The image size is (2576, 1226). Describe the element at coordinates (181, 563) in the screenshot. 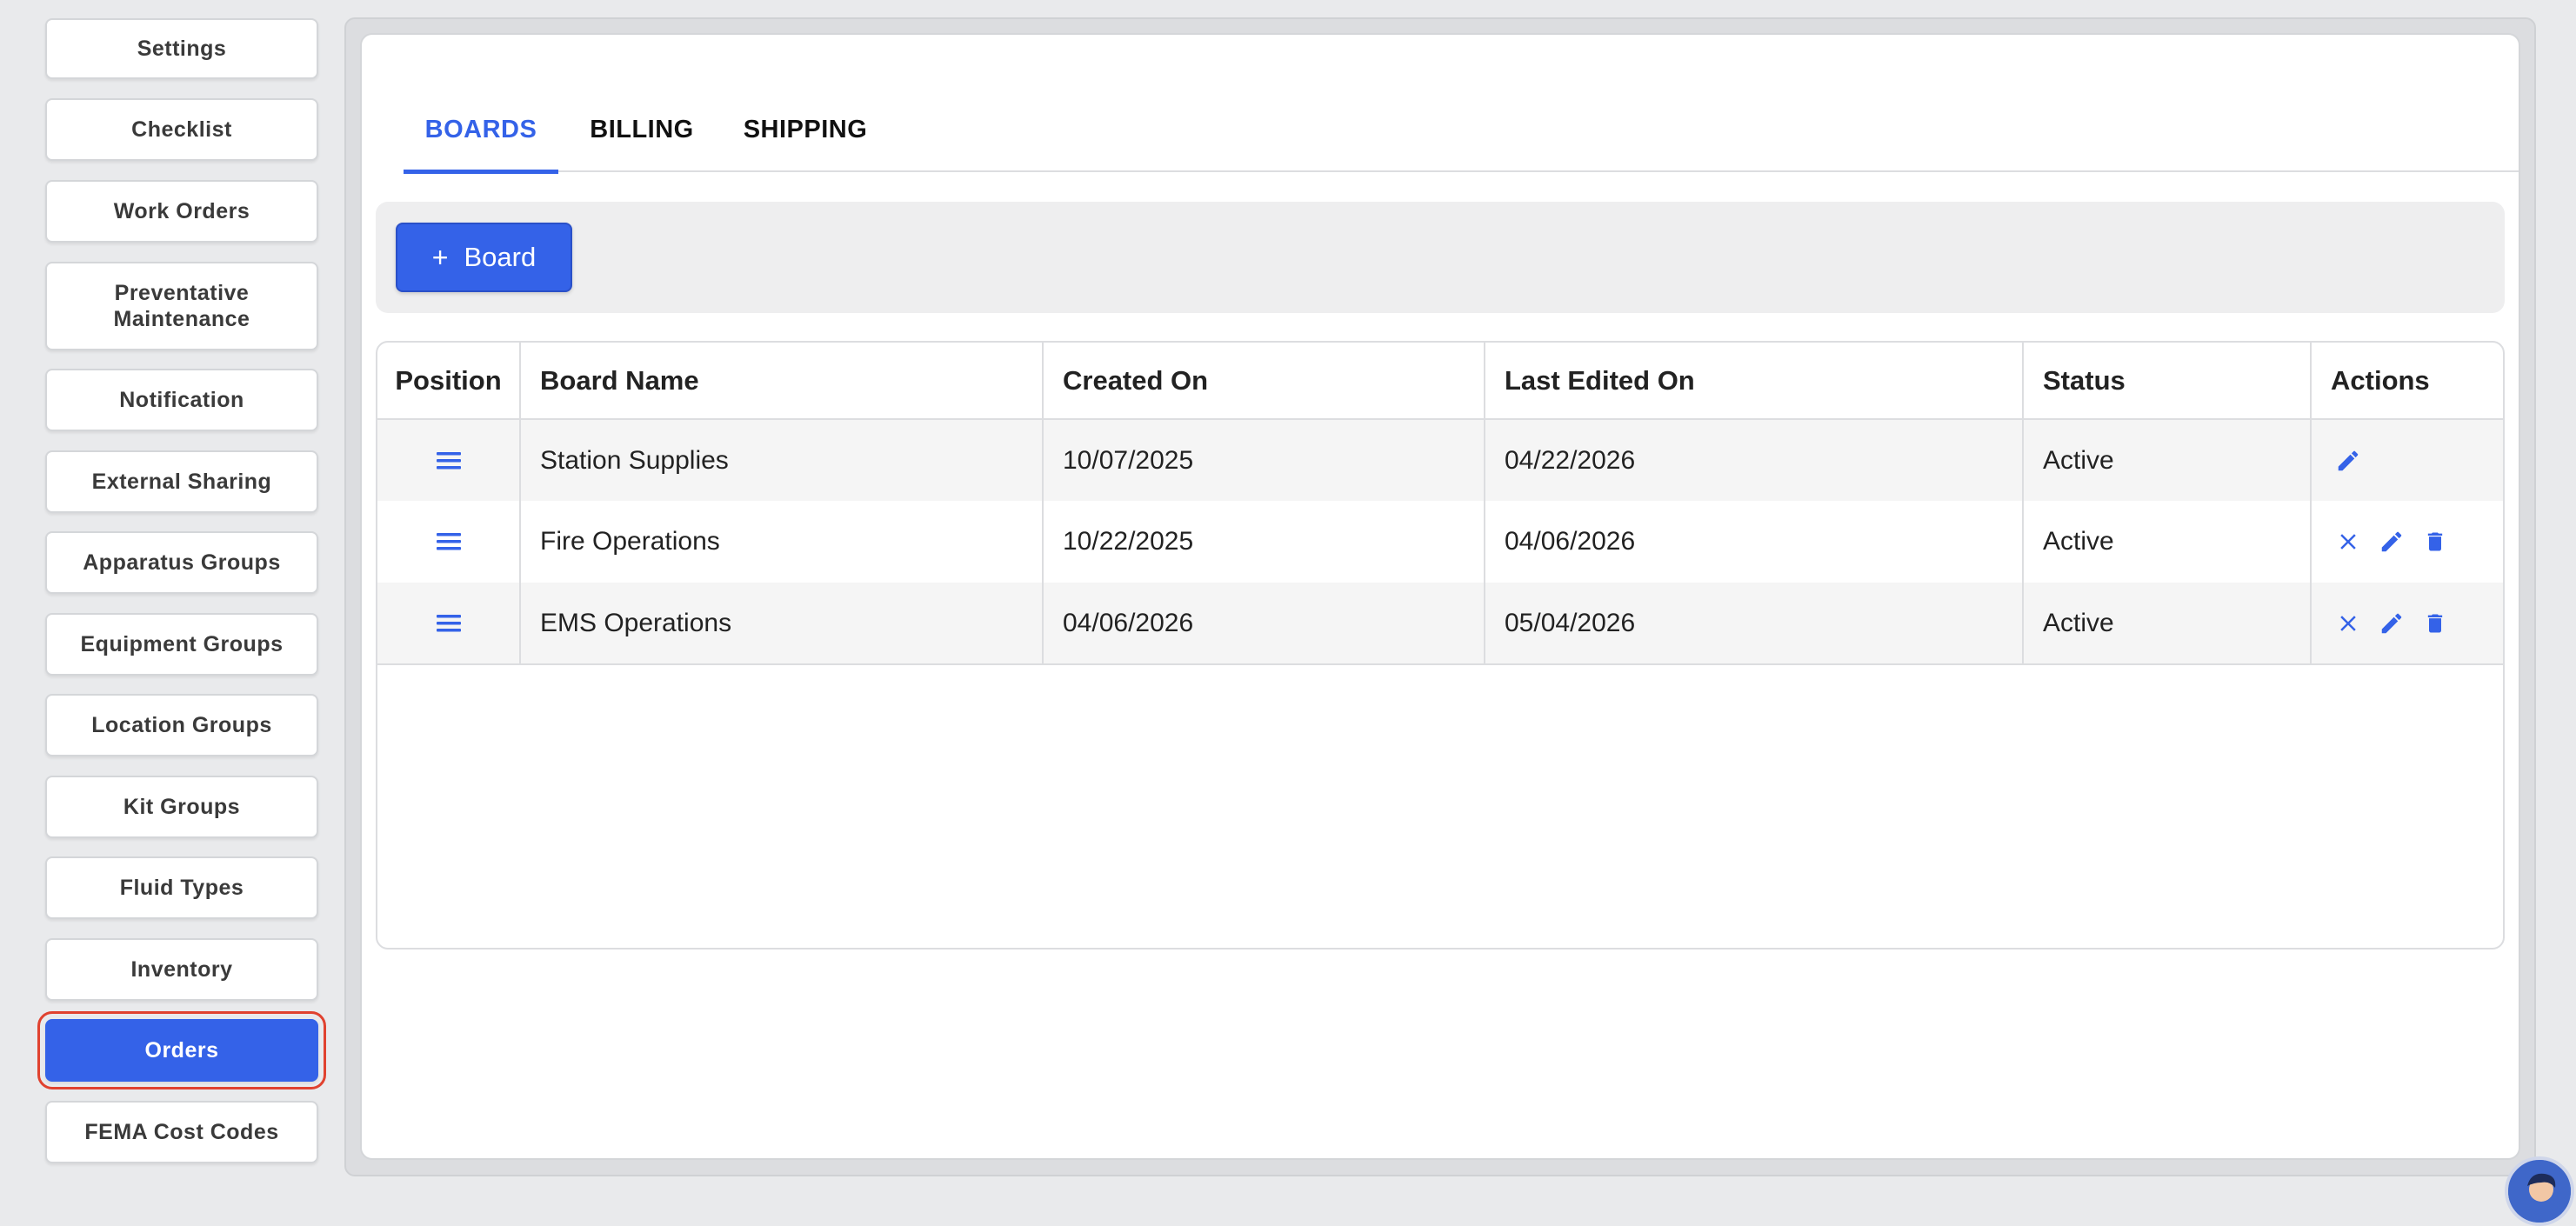

I see `sidebar-item-apparatus-groups: Apparatus Groups` at that location.